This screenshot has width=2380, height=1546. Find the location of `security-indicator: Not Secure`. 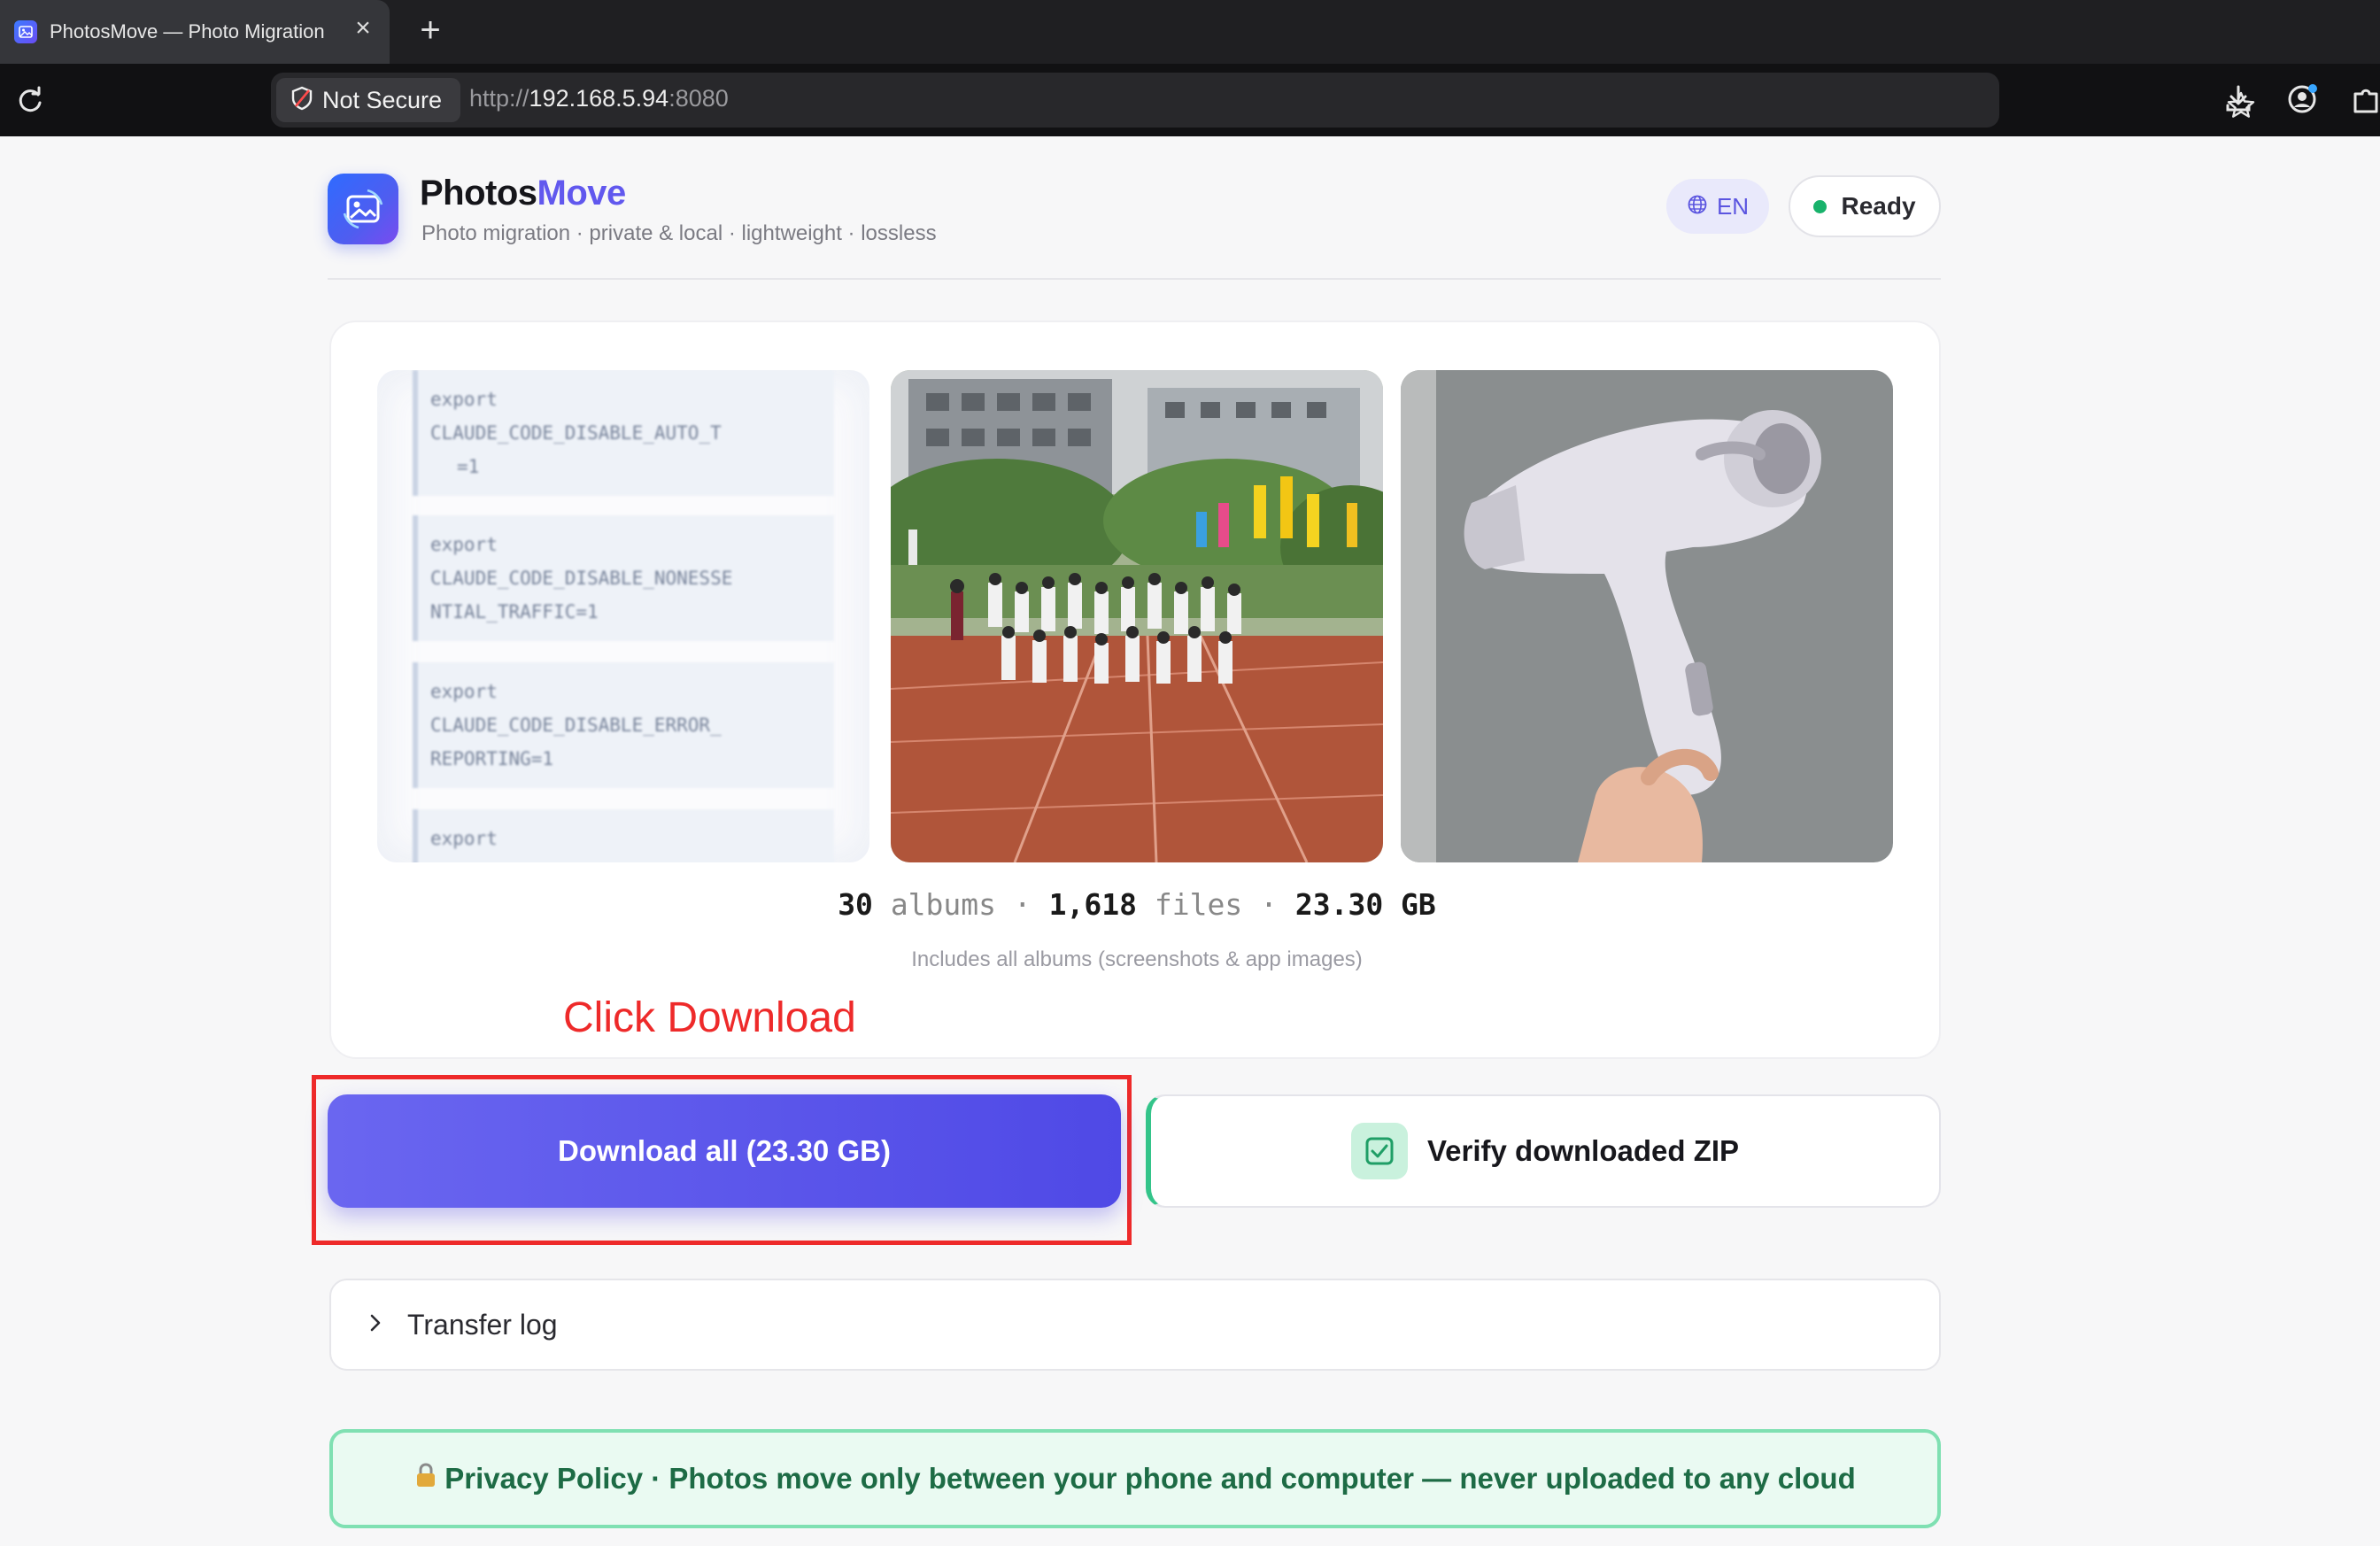

security-indicator: Not Secure is located at coordinates (368, 100).